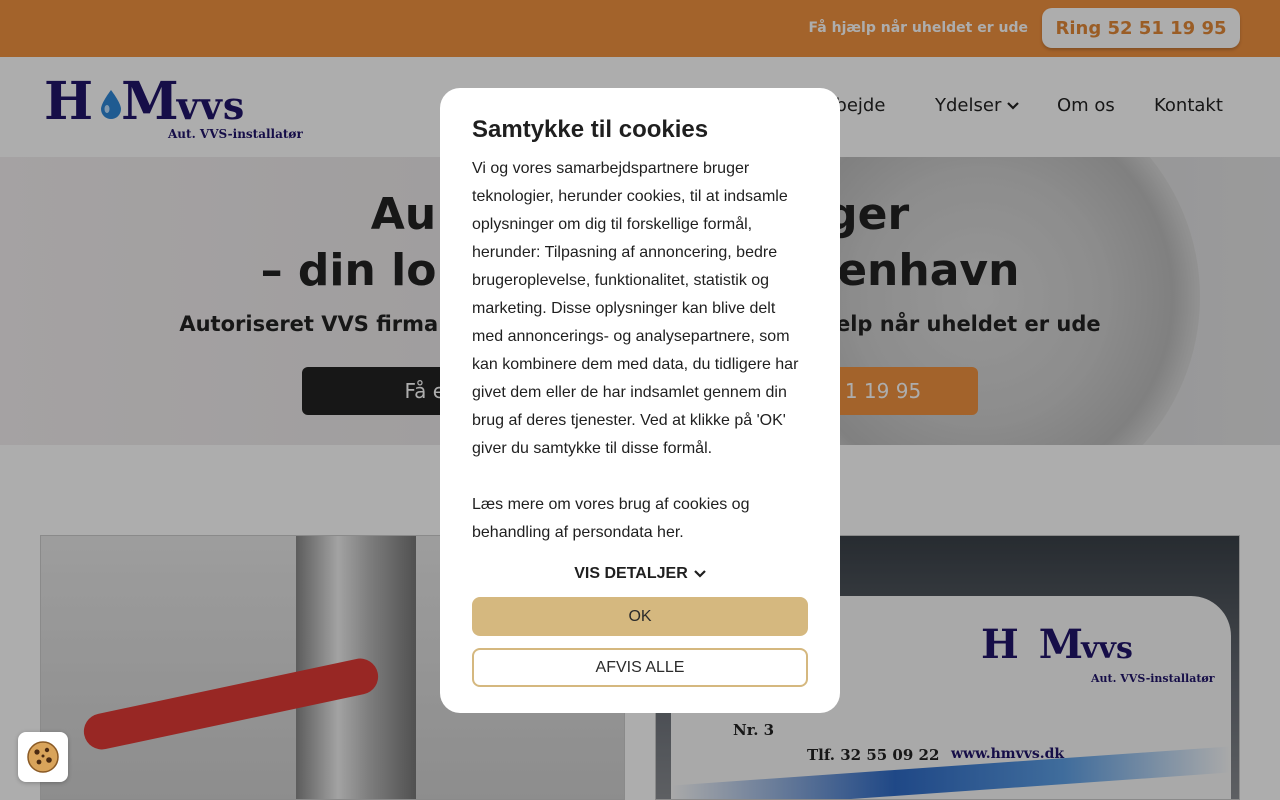 Image resolution: width=1280 pixels, height=800 pixels. Describe the element at coordinates (699, 574) in the screenshot. I see `chevron-down-icon` at that location.